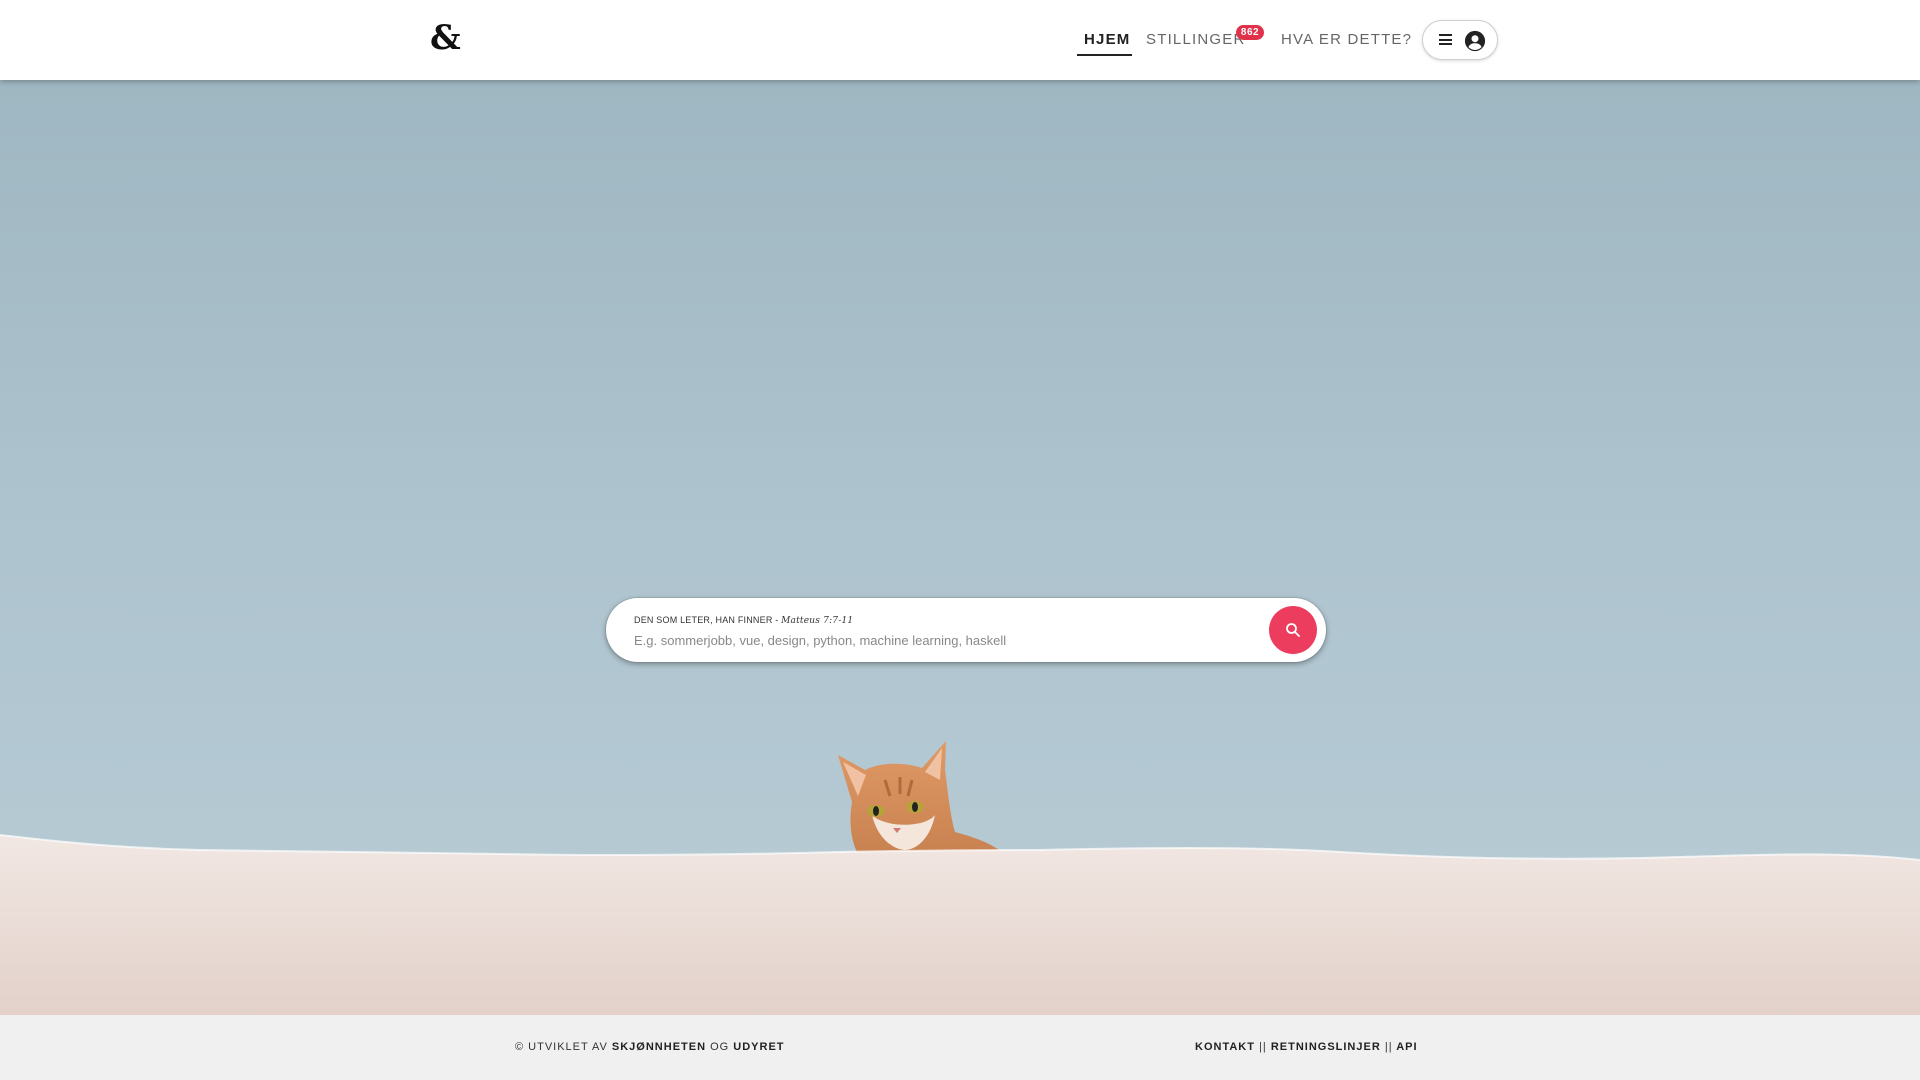 This screenshot has width=1920, height=1080. Describe the element at coordinates (934, 640) in the screenshot. I see `search-input` at that location.